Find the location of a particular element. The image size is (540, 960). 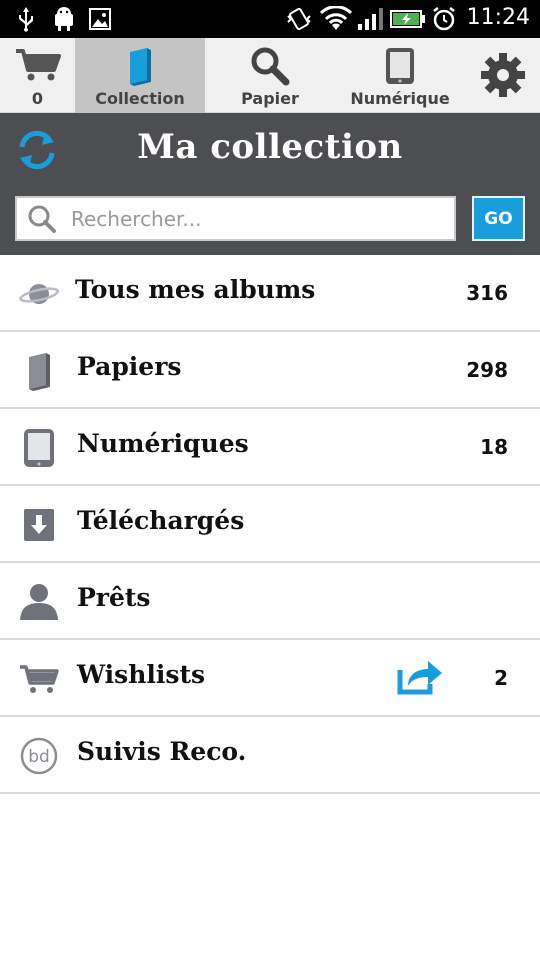

usb-icon is located at coordinates (26, 19).